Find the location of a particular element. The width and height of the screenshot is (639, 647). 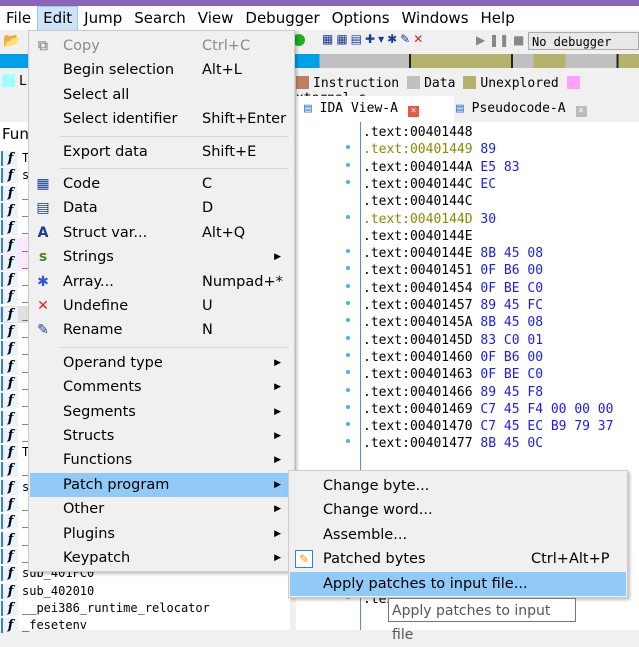

menu-item-struct-var: A Struct var... Alt+Q is located at coordinates (161, 233).